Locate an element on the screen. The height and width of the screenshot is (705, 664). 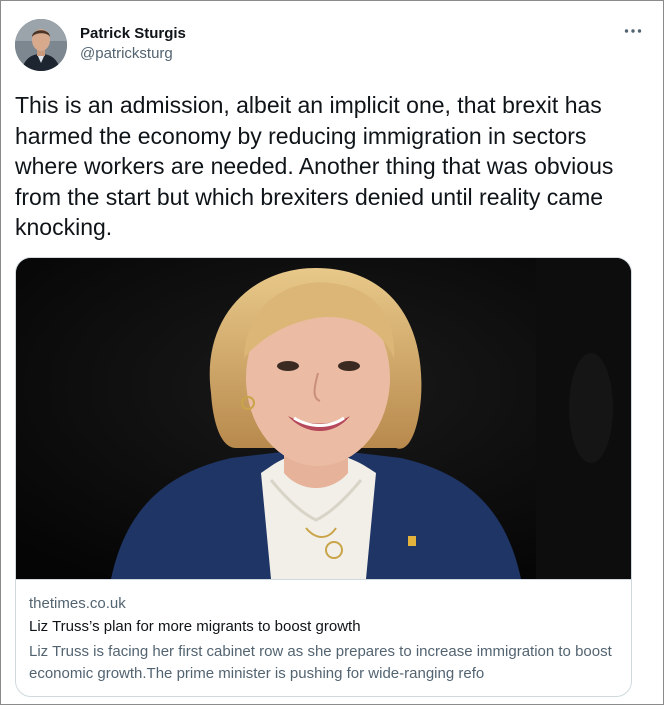
author-display-name: Patrick Sturgis is located at coordinates (133, 34).